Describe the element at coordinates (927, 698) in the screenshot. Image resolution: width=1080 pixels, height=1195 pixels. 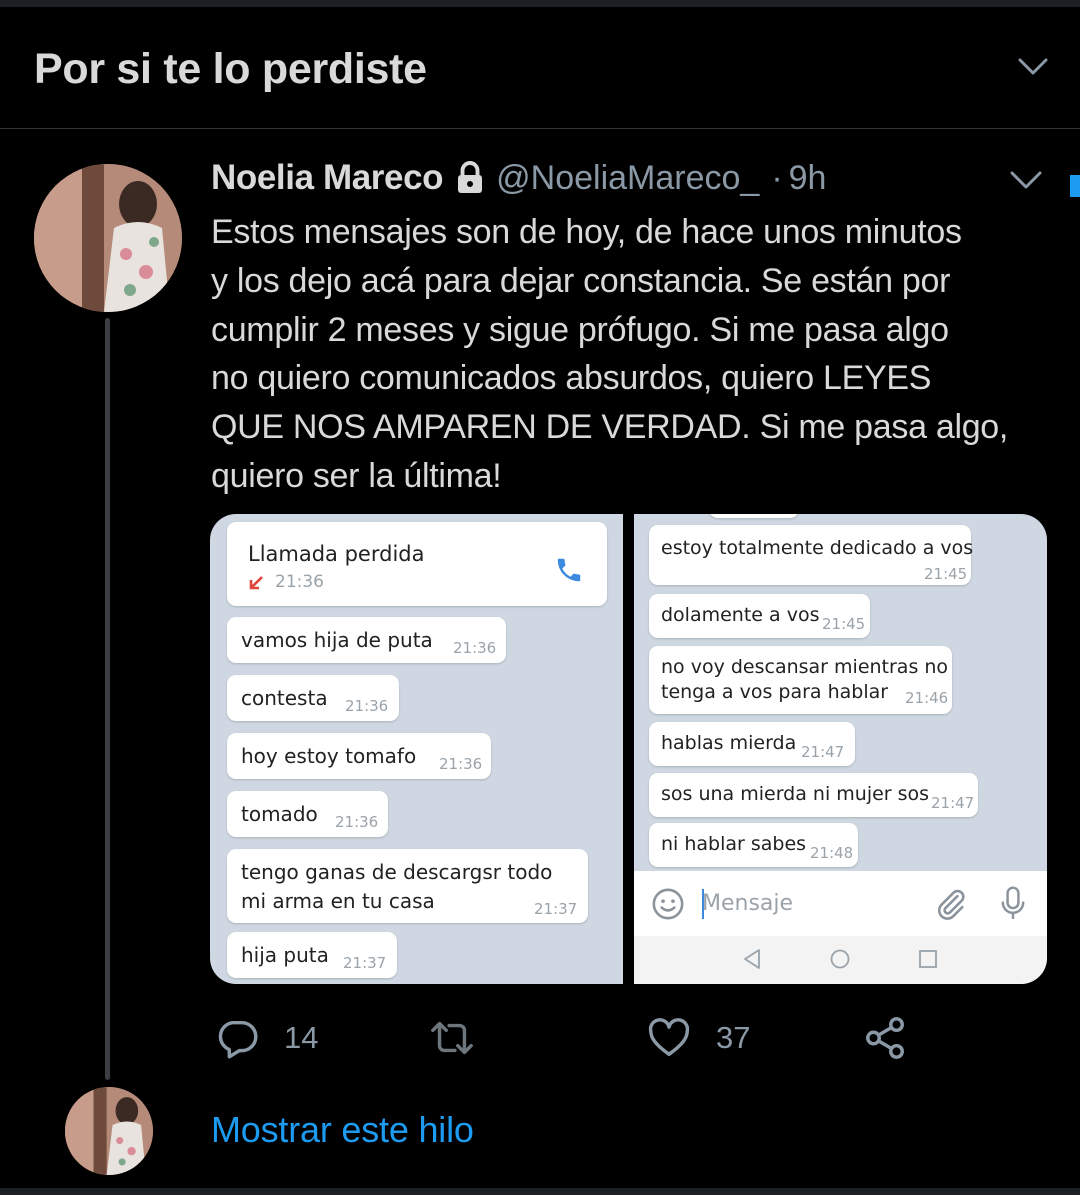
I see `message-time: 21:46` at that location.